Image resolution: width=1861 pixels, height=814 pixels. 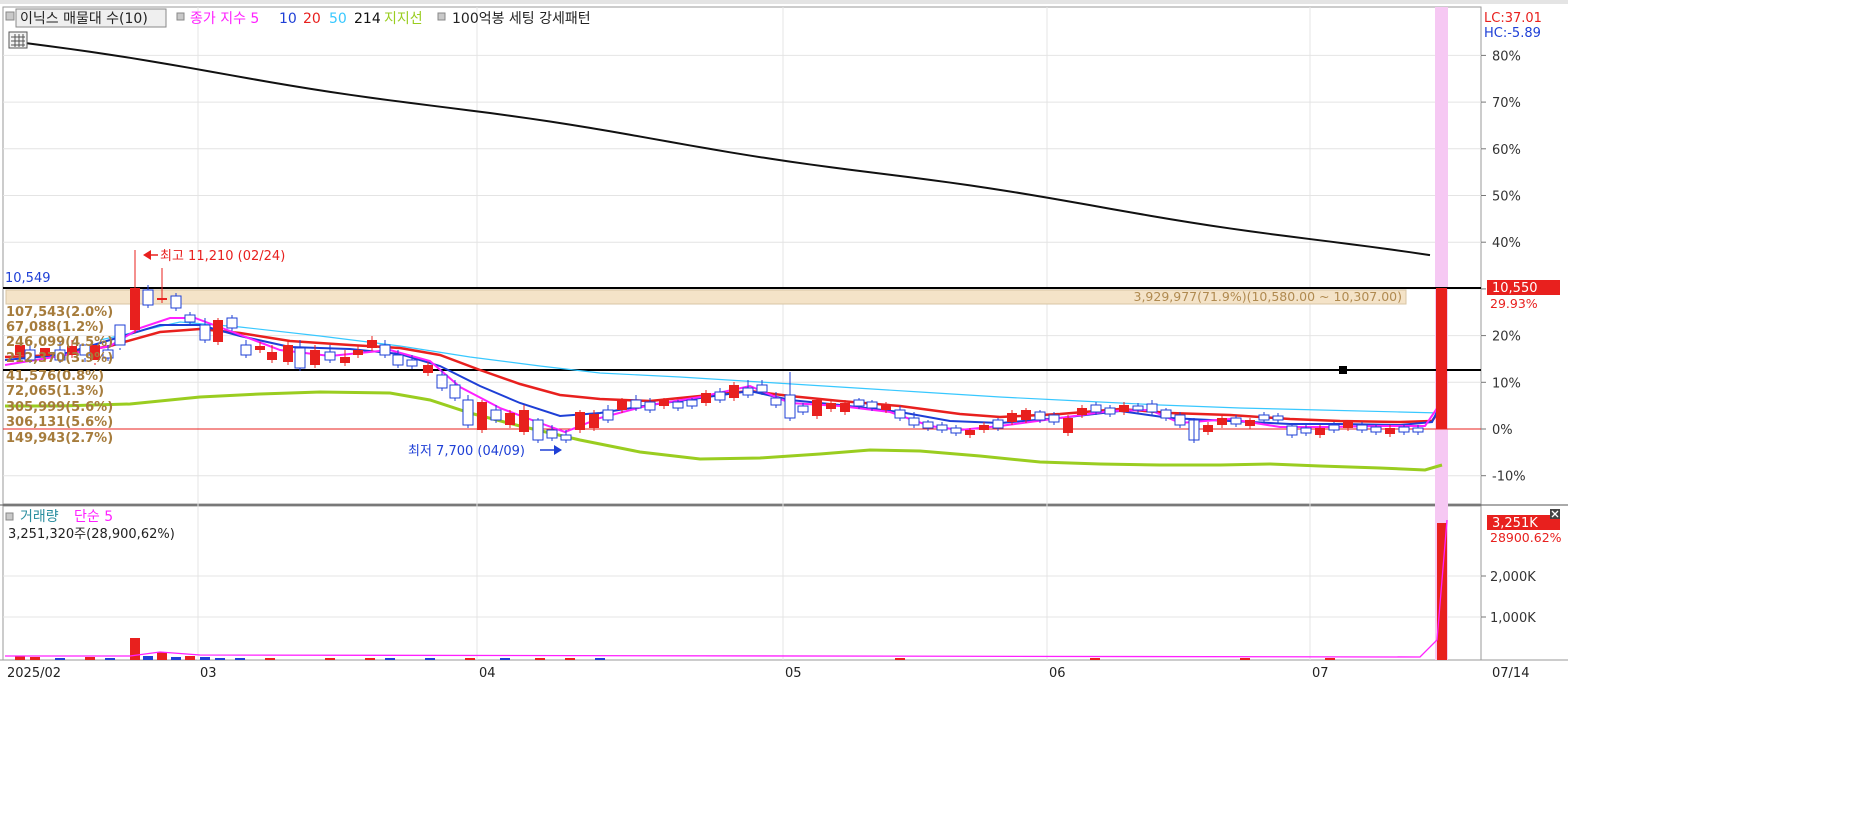 I want to click on legend-ma10: 10, so click(x=288, y=19).